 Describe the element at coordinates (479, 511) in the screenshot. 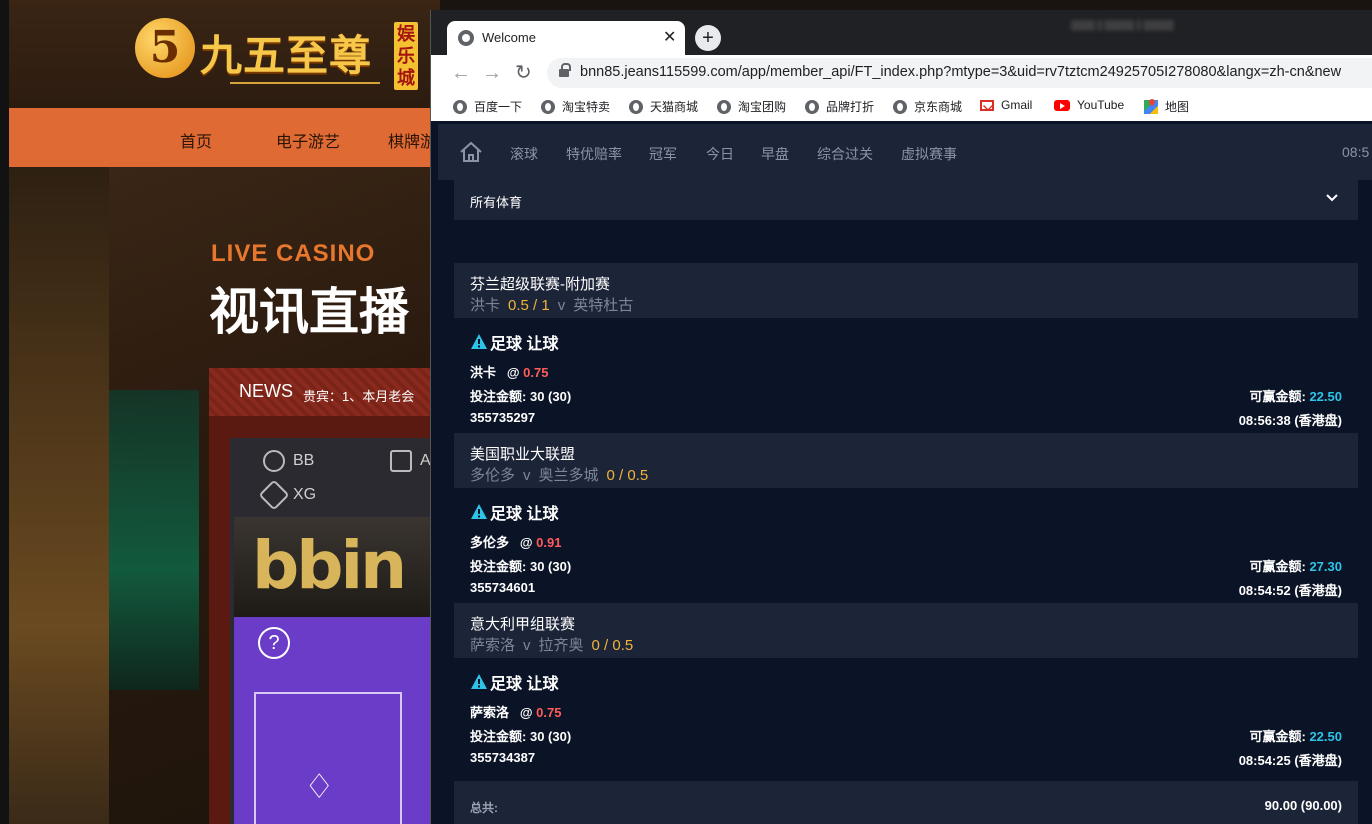

I see `warning-icon` at that location.